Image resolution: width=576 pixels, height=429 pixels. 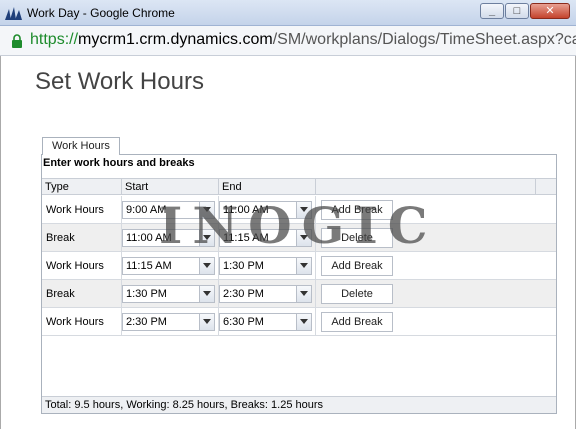 I want to click on column-header-action, so click(x=426, y=187).